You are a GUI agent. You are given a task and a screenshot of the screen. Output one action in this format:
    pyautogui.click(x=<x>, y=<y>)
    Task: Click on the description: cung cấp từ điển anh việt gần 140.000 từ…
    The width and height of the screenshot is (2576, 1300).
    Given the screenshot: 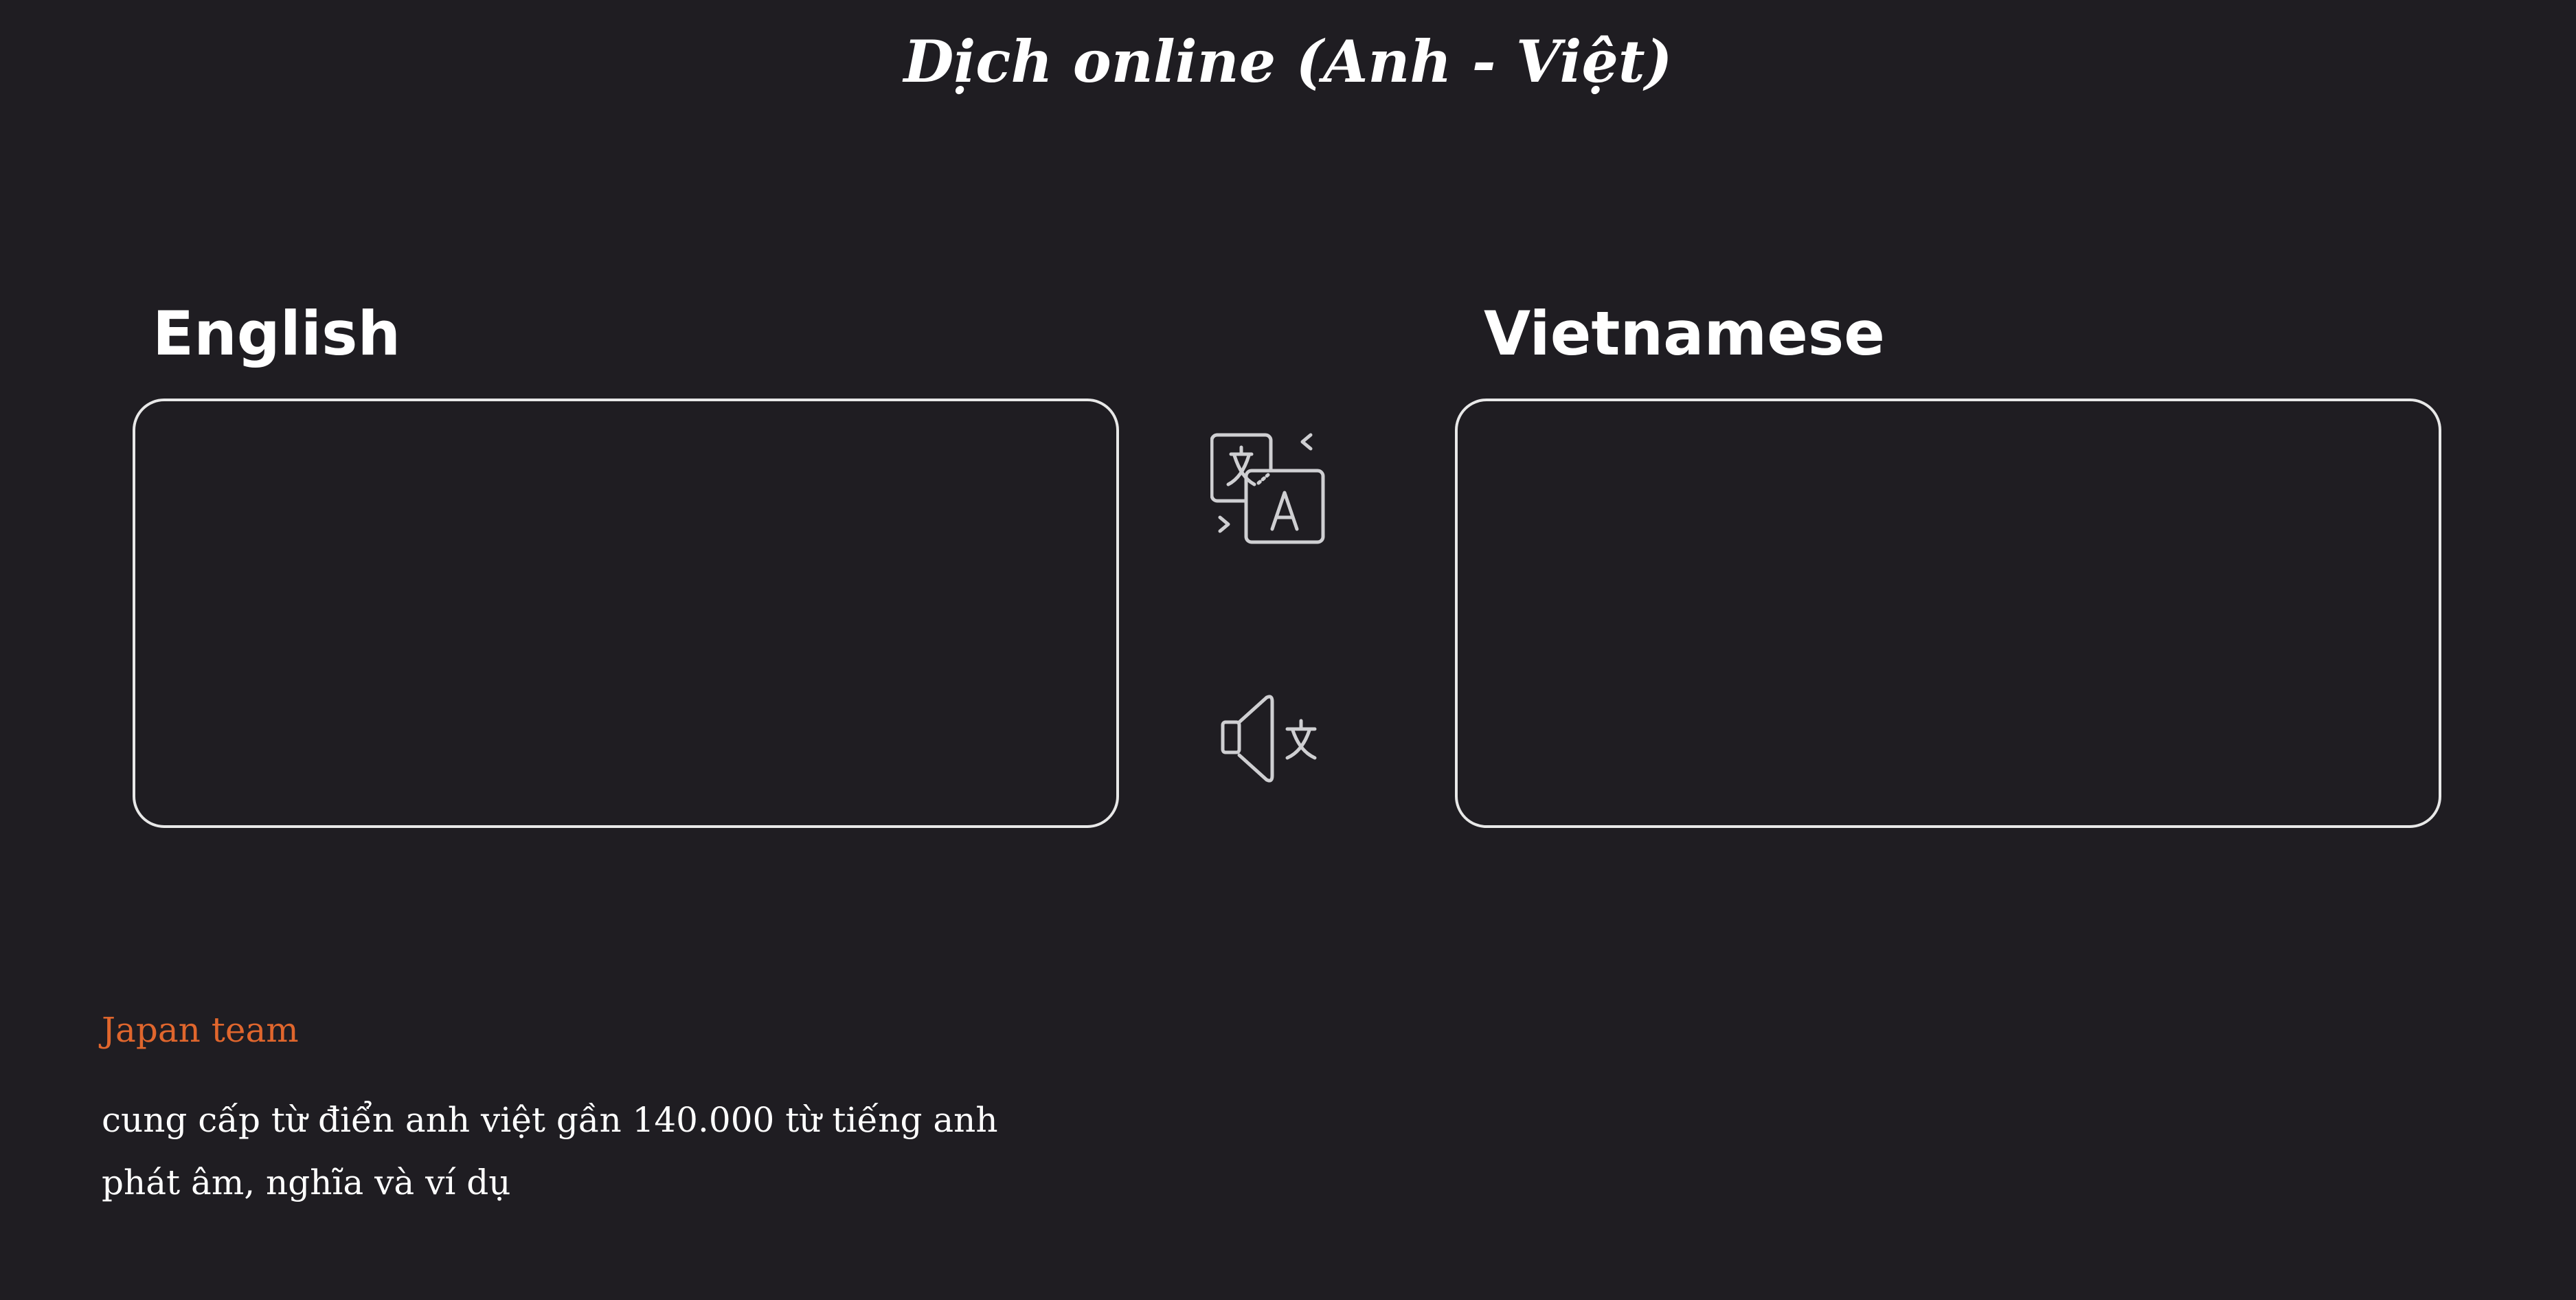 What is the action you would take?
    pyautogui.click(x=550, y=1151)
    